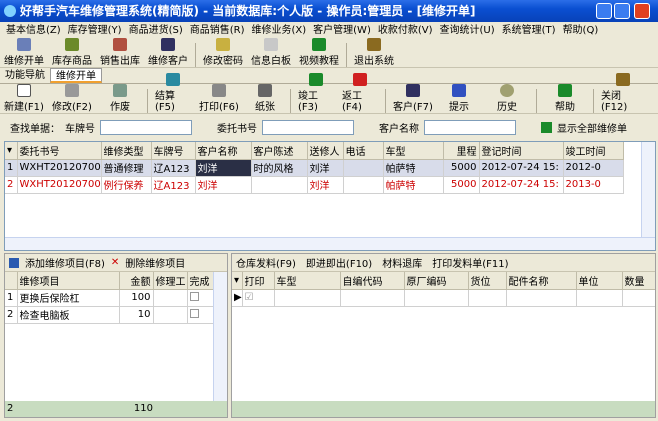 The image size is (658, 421). What do you see at coordinates (642, 11) in the screenshot?
I see `close-button` at bounding box center [642, 11].